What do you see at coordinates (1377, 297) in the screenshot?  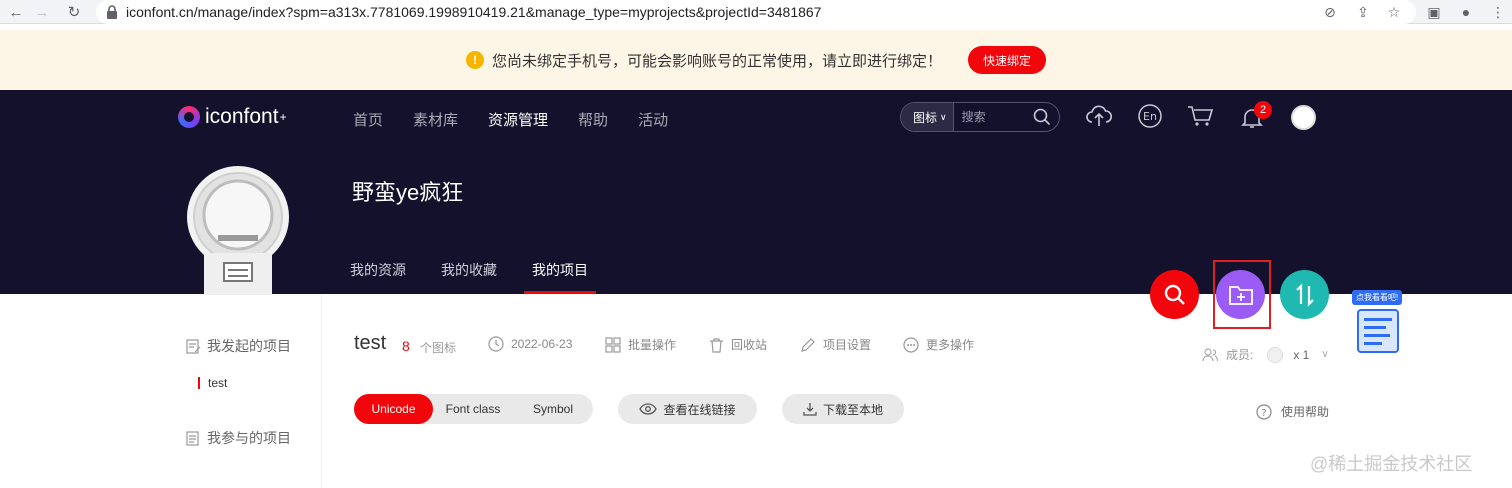 I see `help-tag: 点我看看吧!` at bounding box center [1377, 297].